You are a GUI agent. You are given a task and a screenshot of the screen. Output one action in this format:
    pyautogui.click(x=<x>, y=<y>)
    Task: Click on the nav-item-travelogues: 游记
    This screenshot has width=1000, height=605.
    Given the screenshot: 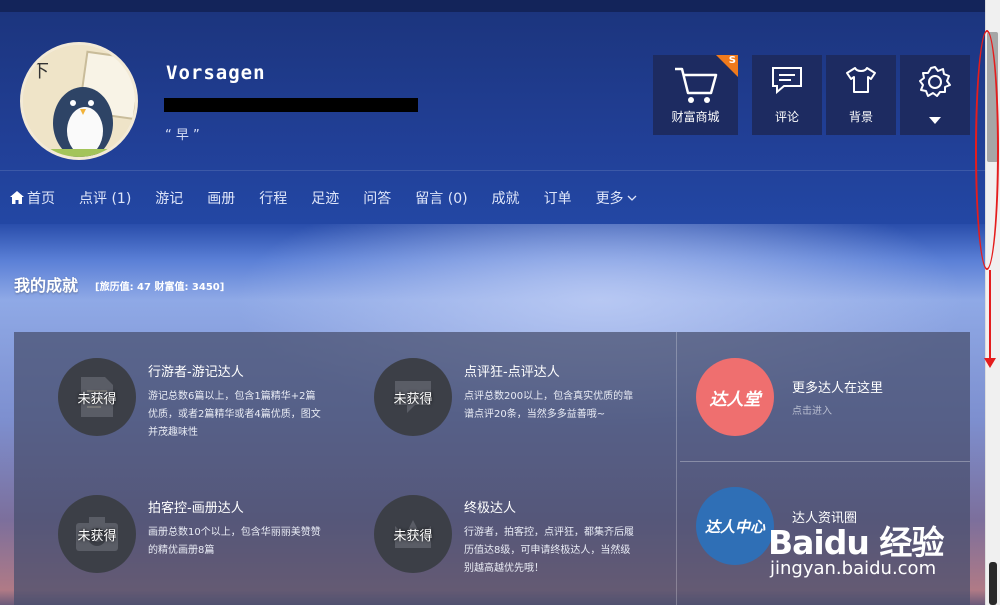 What is the action you would take?
    pyautogui.click(x=169, y=198)
    